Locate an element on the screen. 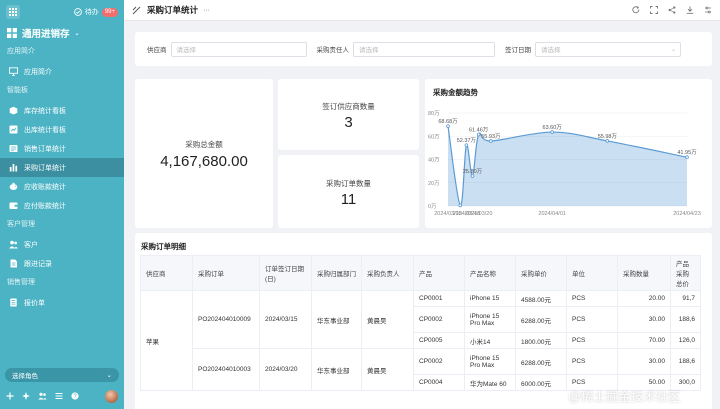  todo-count-badge: 99+ is located at coordinates (109, 12).